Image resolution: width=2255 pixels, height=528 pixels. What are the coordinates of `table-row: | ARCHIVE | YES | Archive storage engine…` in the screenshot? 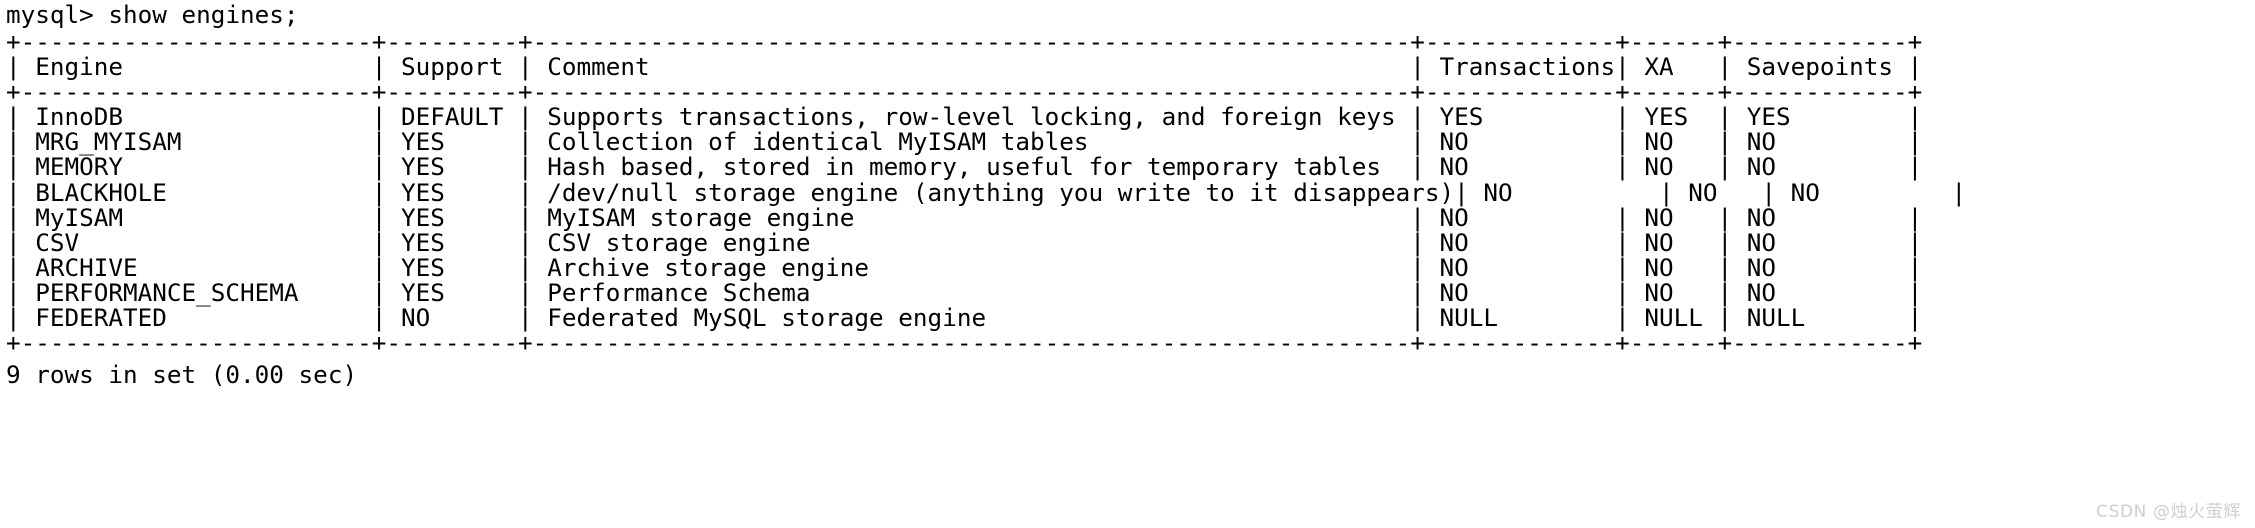 It's located at (964, 267).